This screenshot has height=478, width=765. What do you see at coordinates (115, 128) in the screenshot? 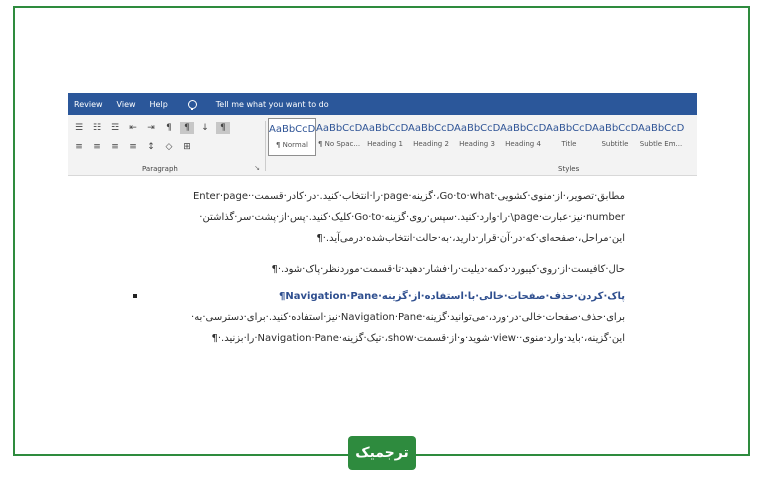
I see `multilevel-list-icon: ☲` at bounding box center [115, 128].